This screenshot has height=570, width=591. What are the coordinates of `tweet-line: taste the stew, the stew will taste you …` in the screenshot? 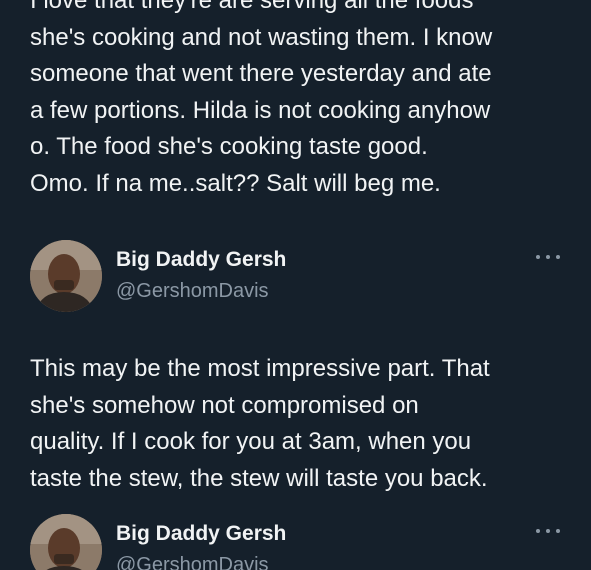 It's located at (259, 478).